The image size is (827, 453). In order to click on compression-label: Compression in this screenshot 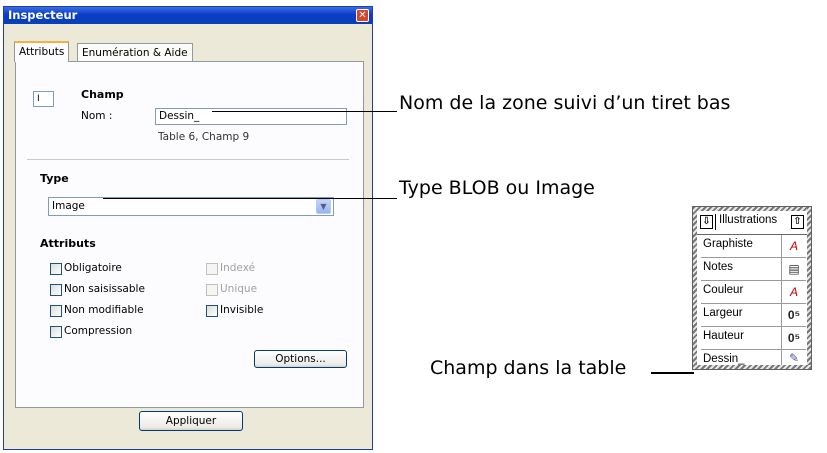, I will do `click(98, 331)`.